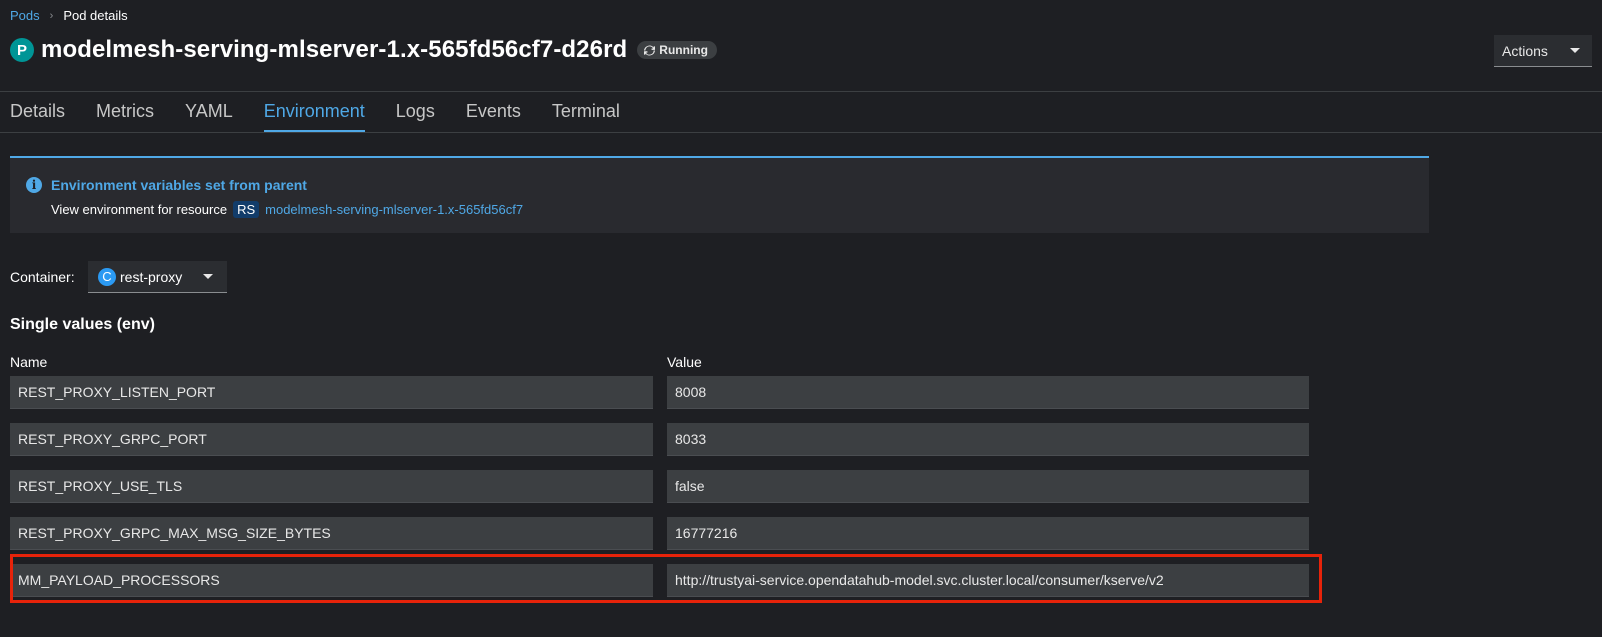  What do you see at coordinates (25, 15) in the screenshot?
I see `breadcrumb-pods-link: Pods` at bounding box center [25, 15].